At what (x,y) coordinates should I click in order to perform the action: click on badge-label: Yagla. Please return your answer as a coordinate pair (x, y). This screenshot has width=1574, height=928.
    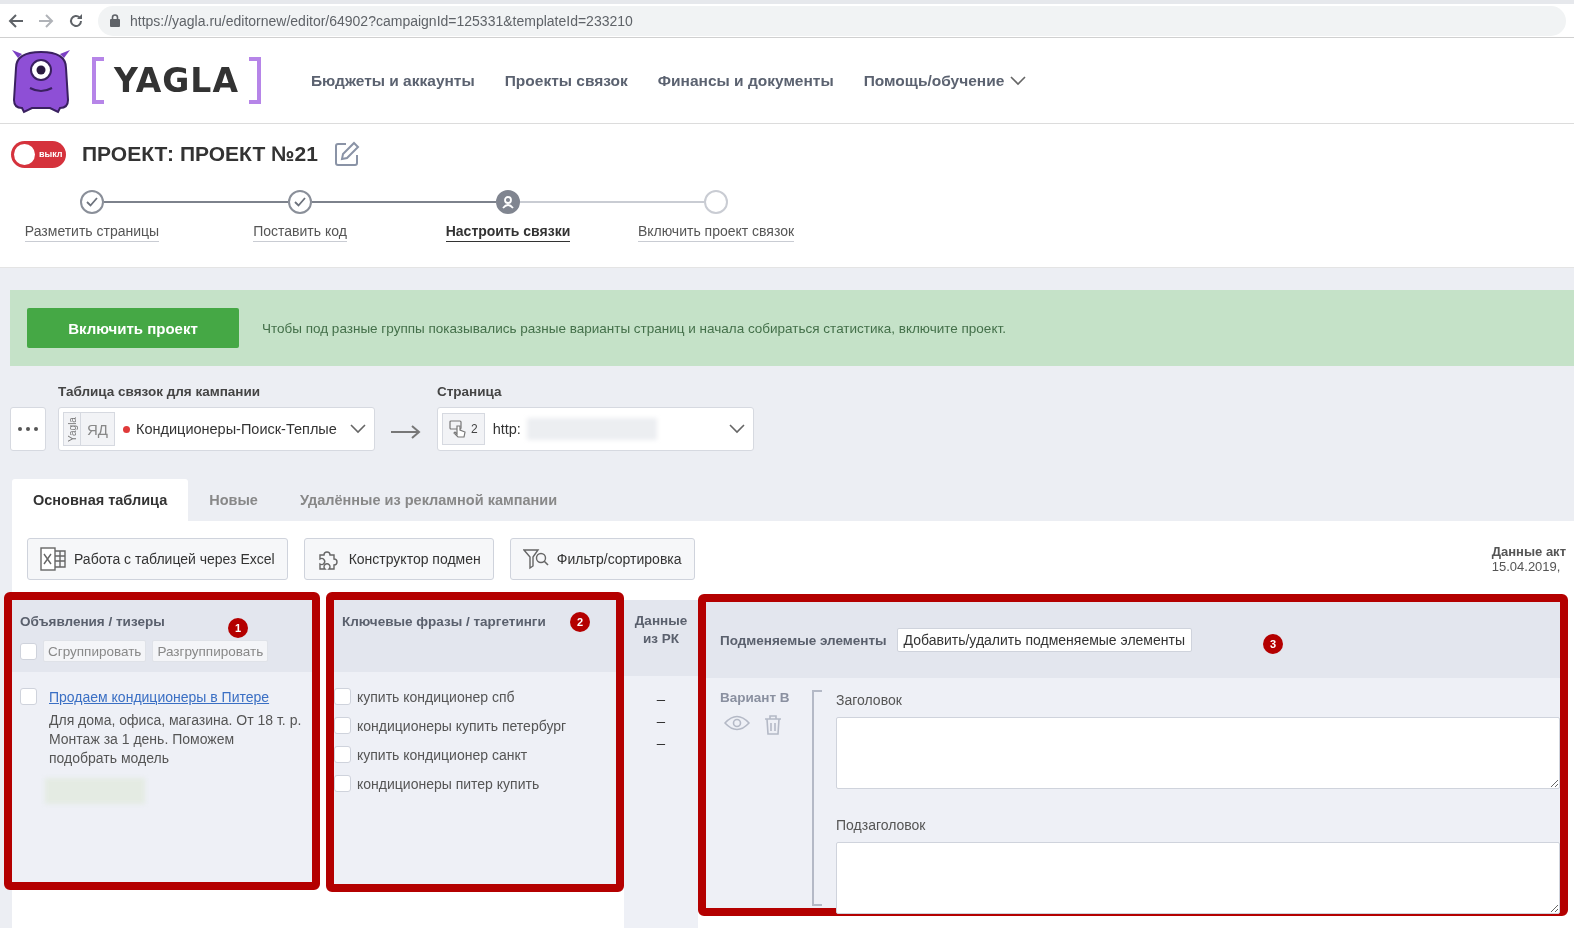
    Looking at the image, I should click on (72, 429).